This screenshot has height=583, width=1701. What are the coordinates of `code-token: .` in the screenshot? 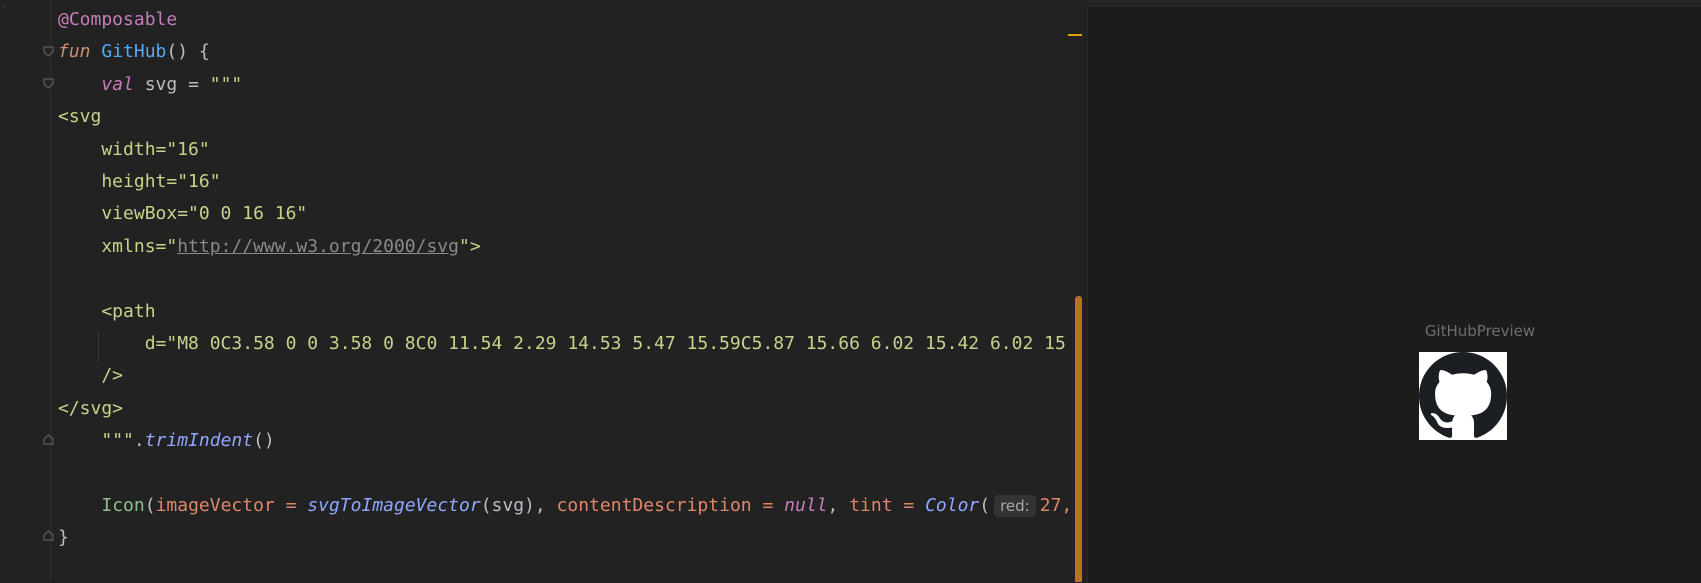 It's located at (139, 441).